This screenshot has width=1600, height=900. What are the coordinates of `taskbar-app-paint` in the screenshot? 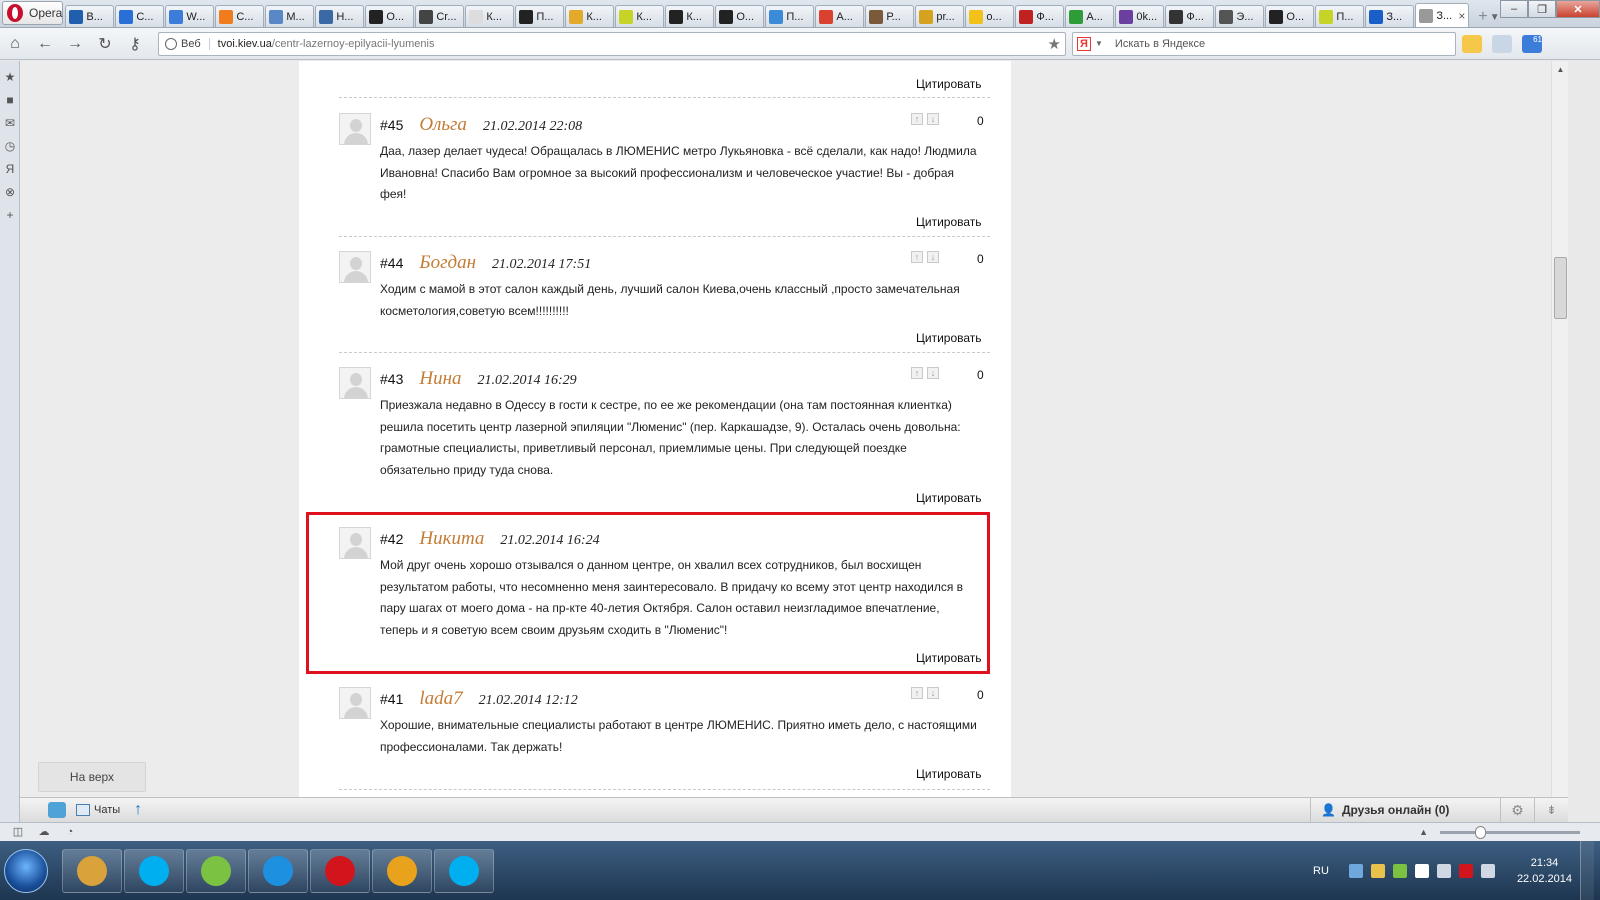 It's located at (92, 870).